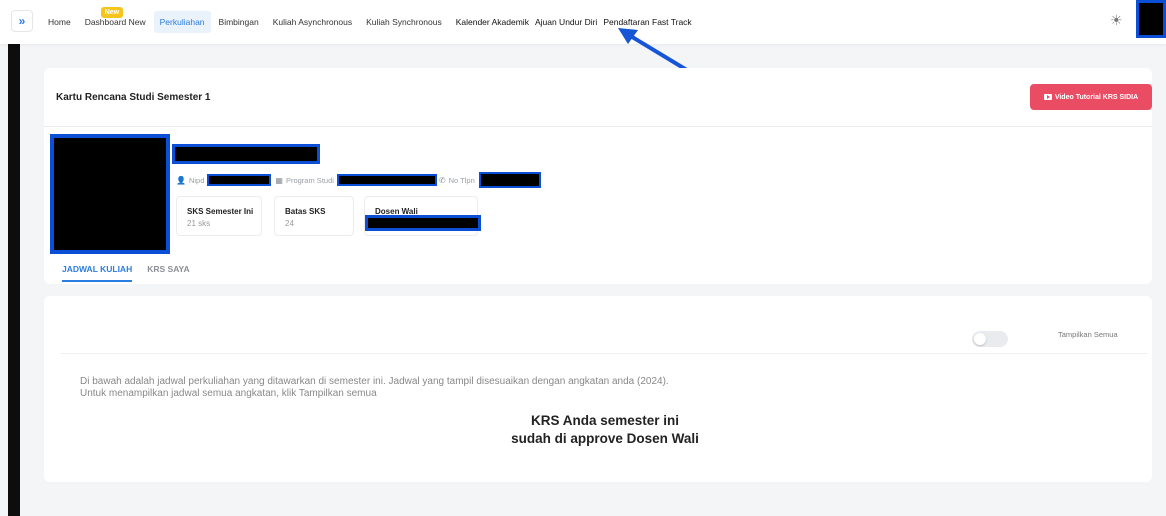 Image resolution: width=1166 pixels, height=516 pixels. Describe the element at coordinates (314, 216) in the screenshot. I see `batas-sks-box: Batas SKS 24` at that location.